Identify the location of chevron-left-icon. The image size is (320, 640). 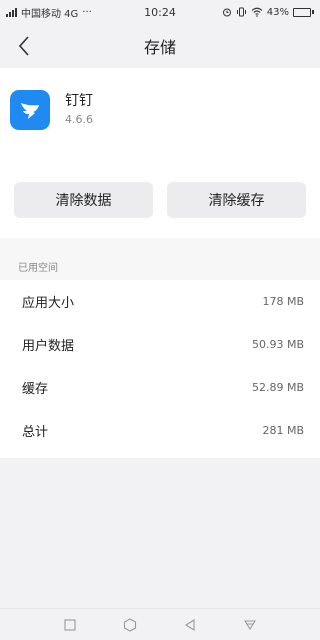
(23, 46).